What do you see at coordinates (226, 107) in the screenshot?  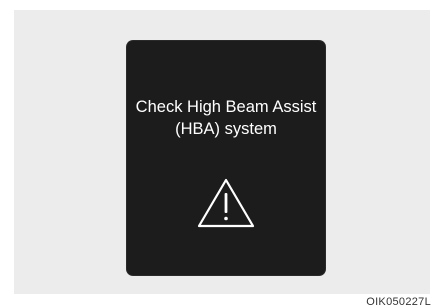 I see `warning-message-line1: Check High Beam Assist` at bounding box center [226, 107].